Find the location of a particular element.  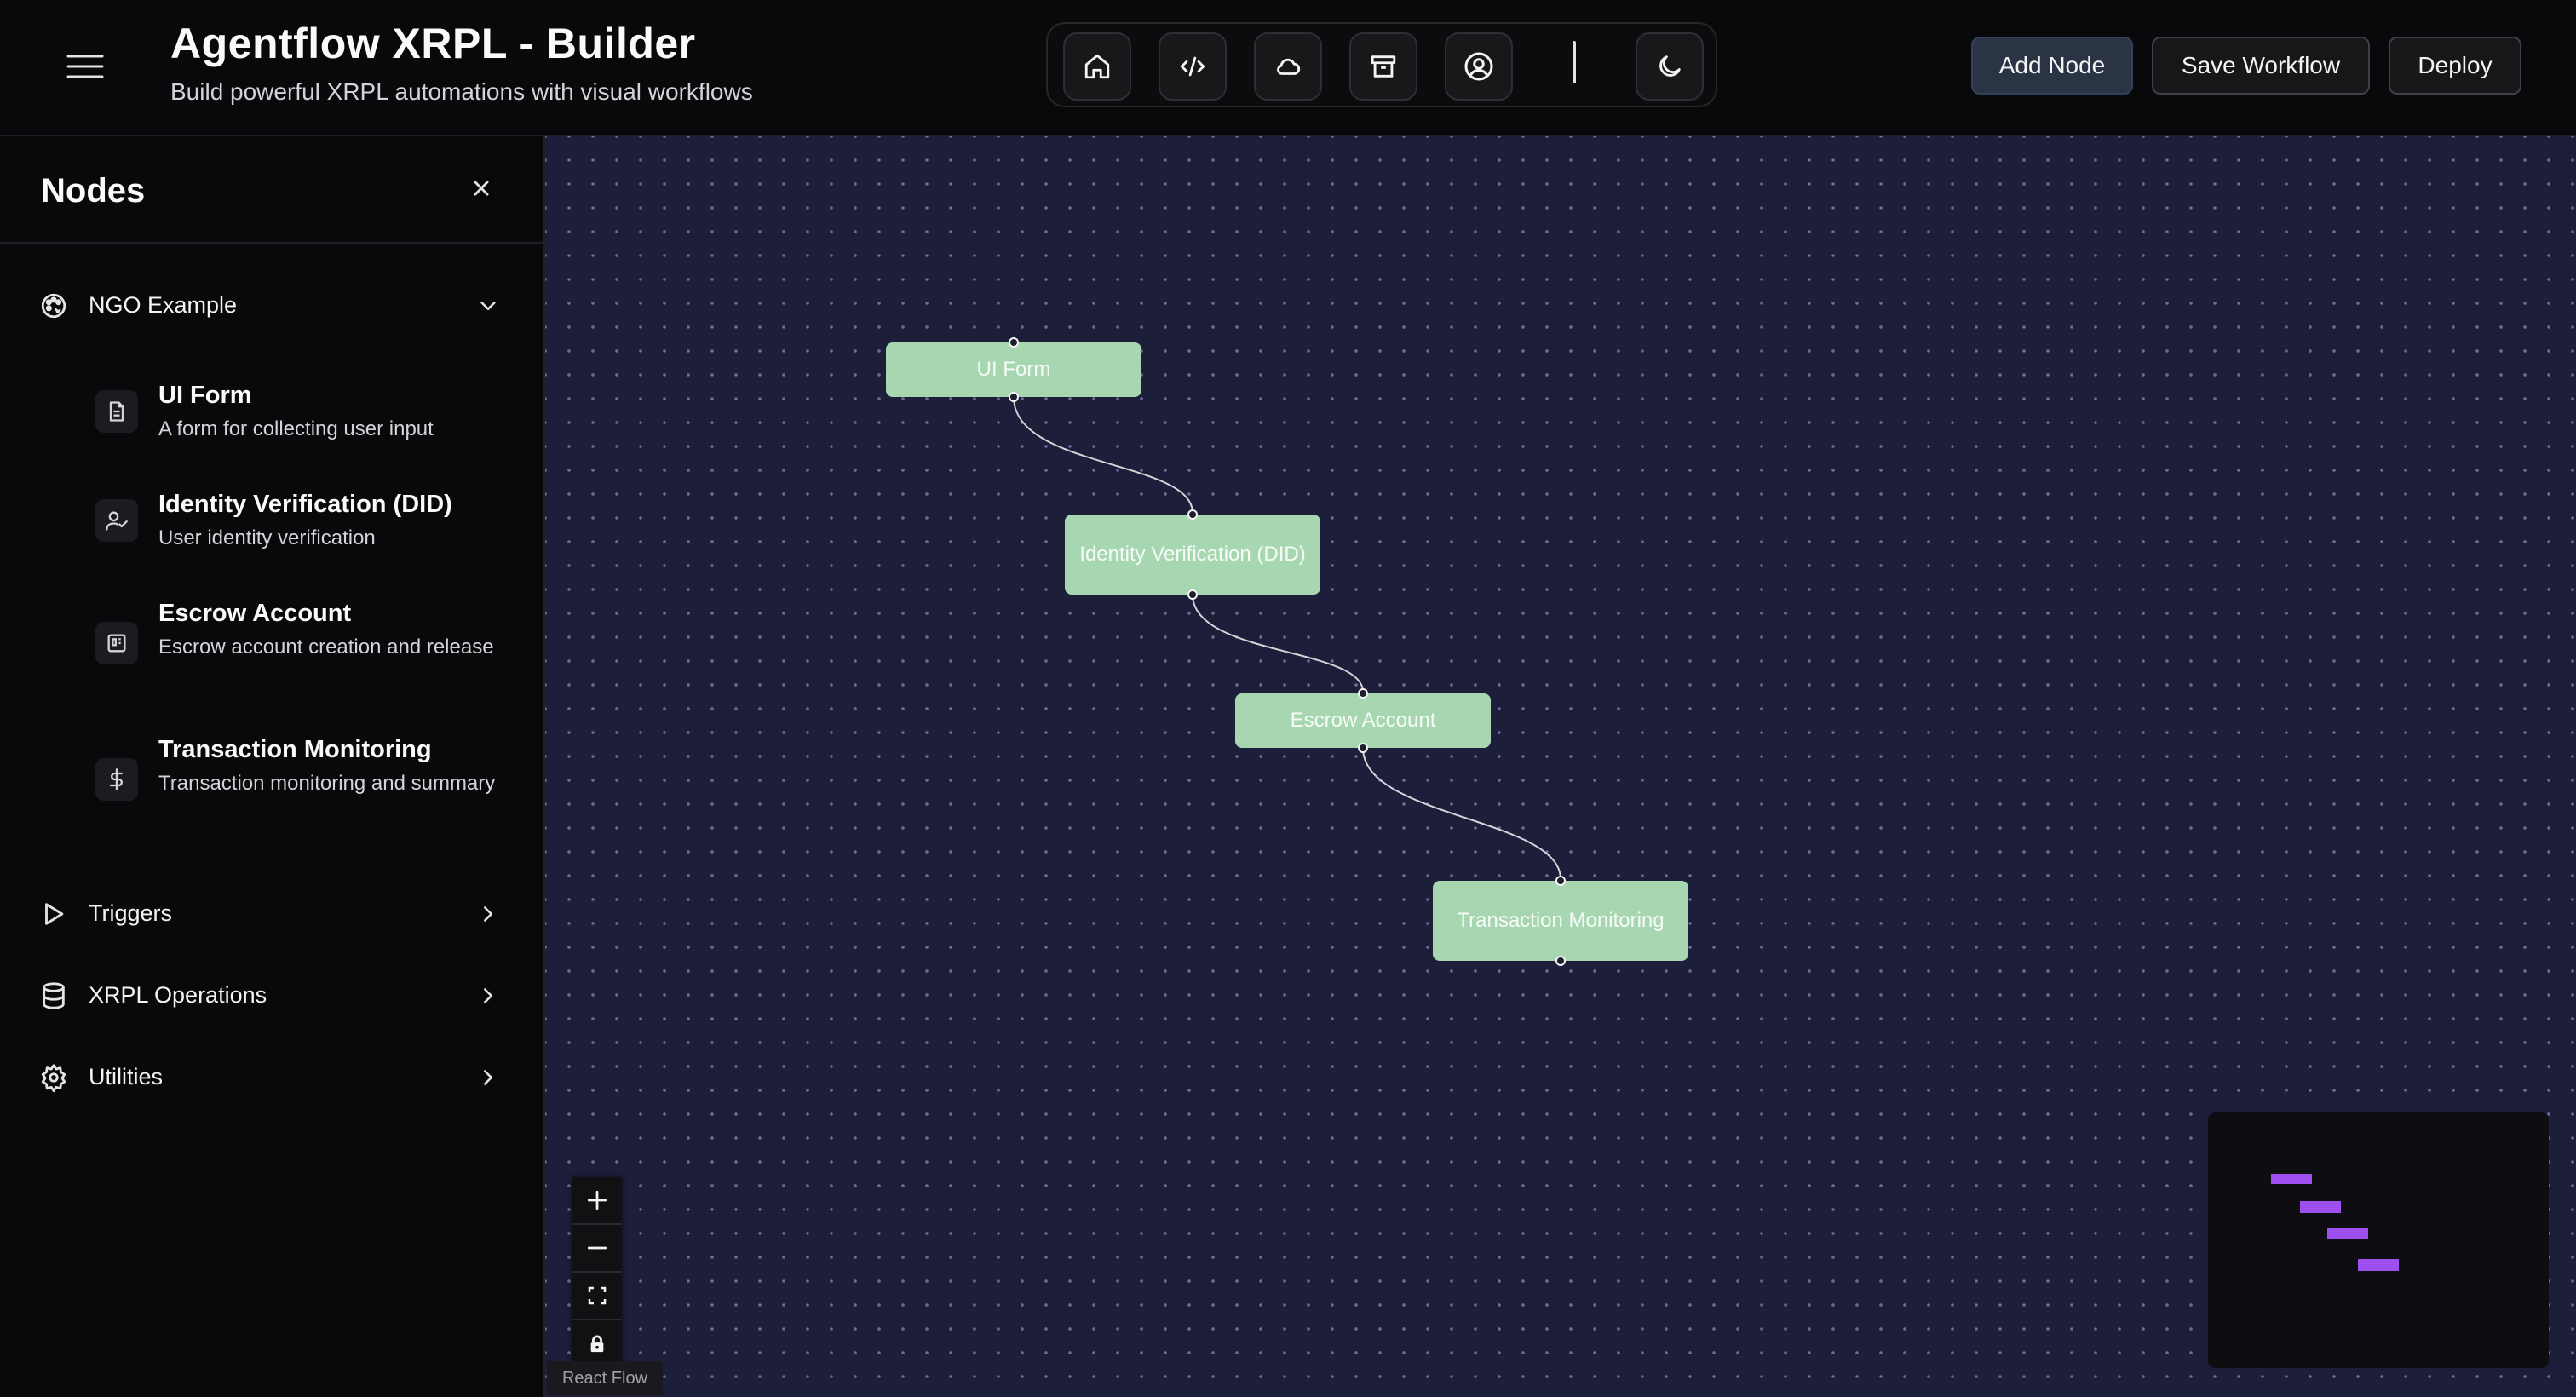

category-xrpl-operations: XRPL Operations is located at coordinates (272, 995).